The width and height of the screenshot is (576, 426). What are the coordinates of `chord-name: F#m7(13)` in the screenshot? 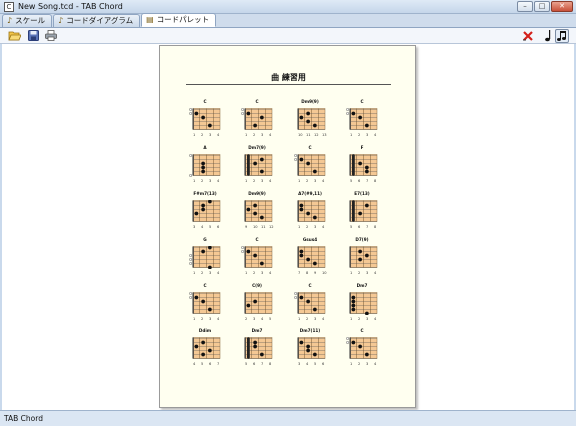 It's located at (205, 193).